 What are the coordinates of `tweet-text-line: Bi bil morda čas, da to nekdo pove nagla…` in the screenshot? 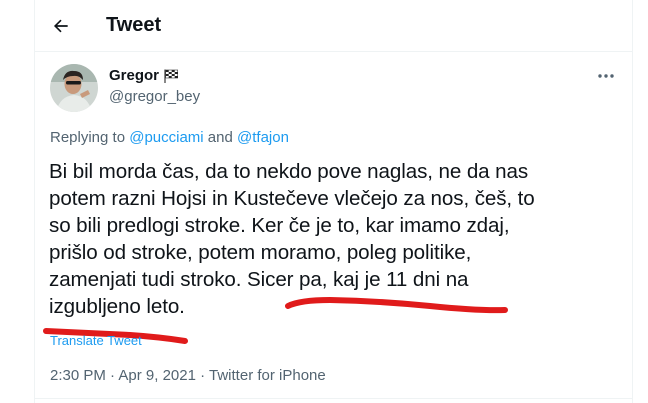 It's located at (289, 171).